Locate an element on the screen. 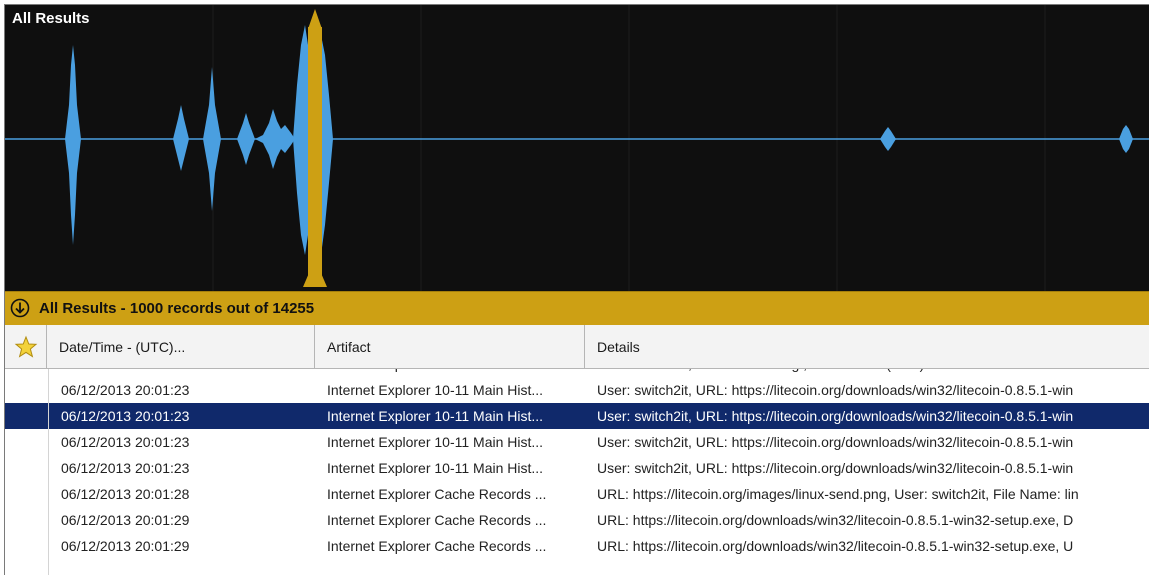 Image resolution: width=1153 pixels, height=575 pixels. star-icon is located at coordinates (26, 346).